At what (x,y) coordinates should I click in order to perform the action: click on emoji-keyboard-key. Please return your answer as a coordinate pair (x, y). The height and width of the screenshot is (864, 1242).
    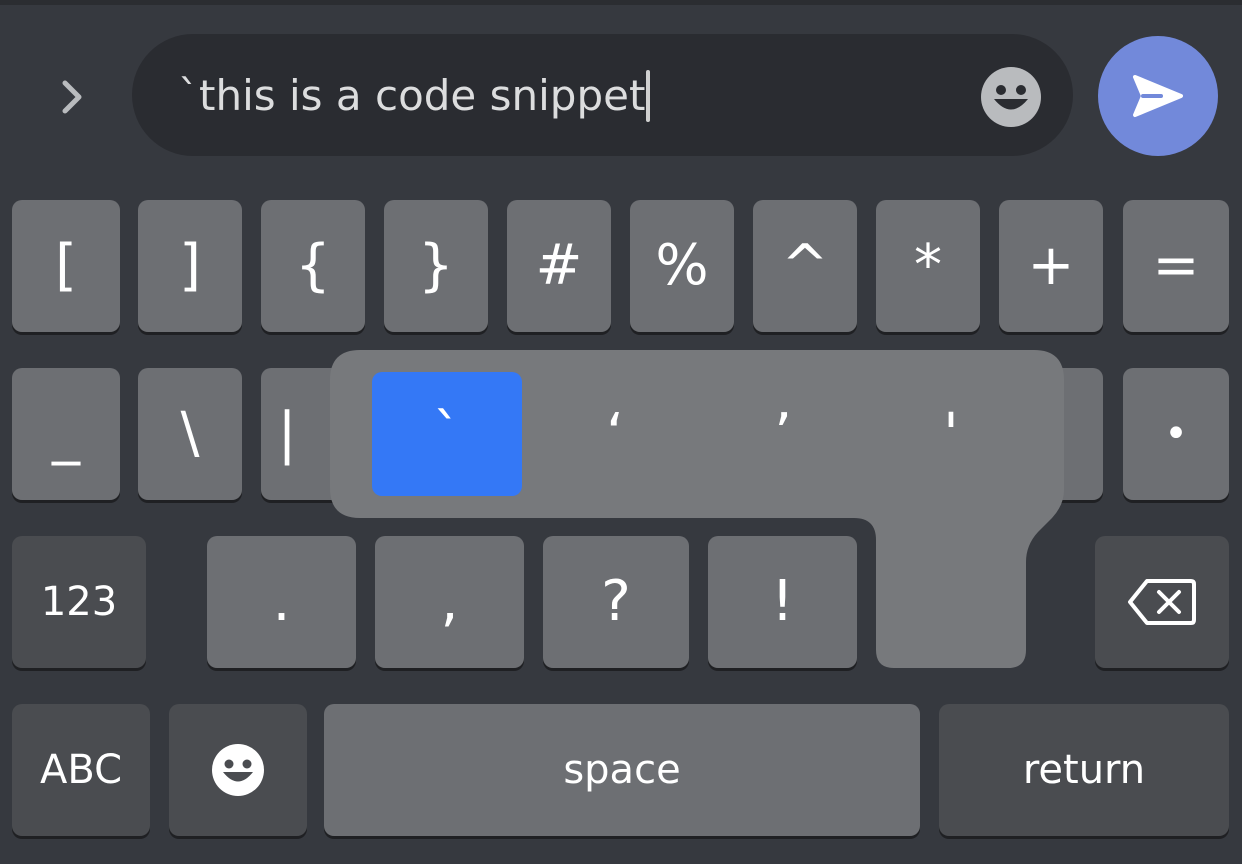
    Looking at the image, I should click on (238, 770).